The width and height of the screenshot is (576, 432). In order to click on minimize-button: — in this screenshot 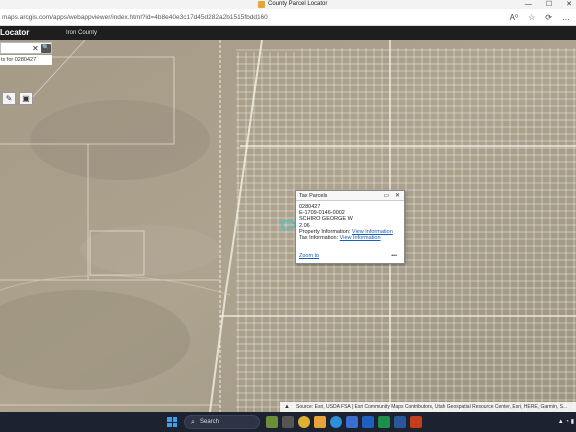, I will do `click(528, 4)`.